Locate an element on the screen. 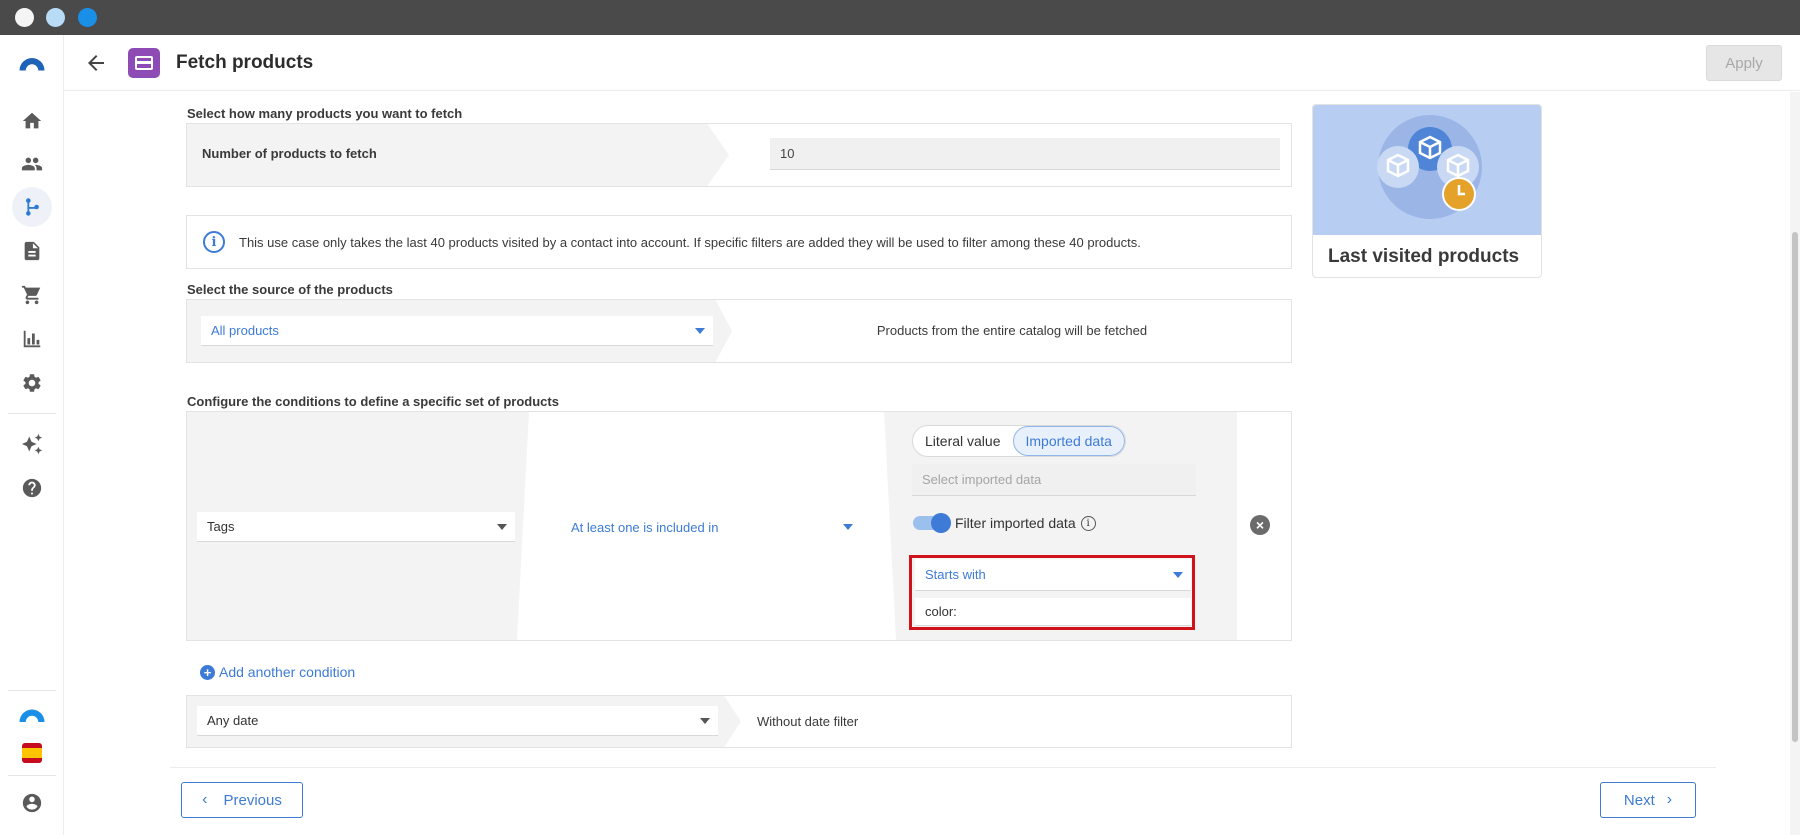  card-title: Last visited products is located at coordinates (1424, 256).